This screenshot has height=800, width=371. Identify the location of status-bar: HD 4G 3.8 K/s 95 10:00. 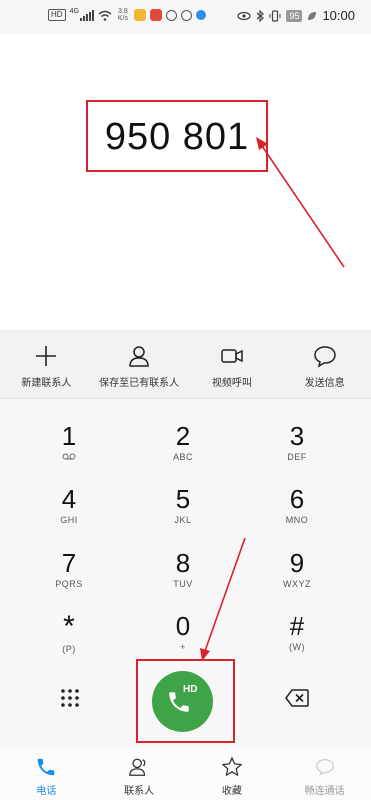
(185, 17).